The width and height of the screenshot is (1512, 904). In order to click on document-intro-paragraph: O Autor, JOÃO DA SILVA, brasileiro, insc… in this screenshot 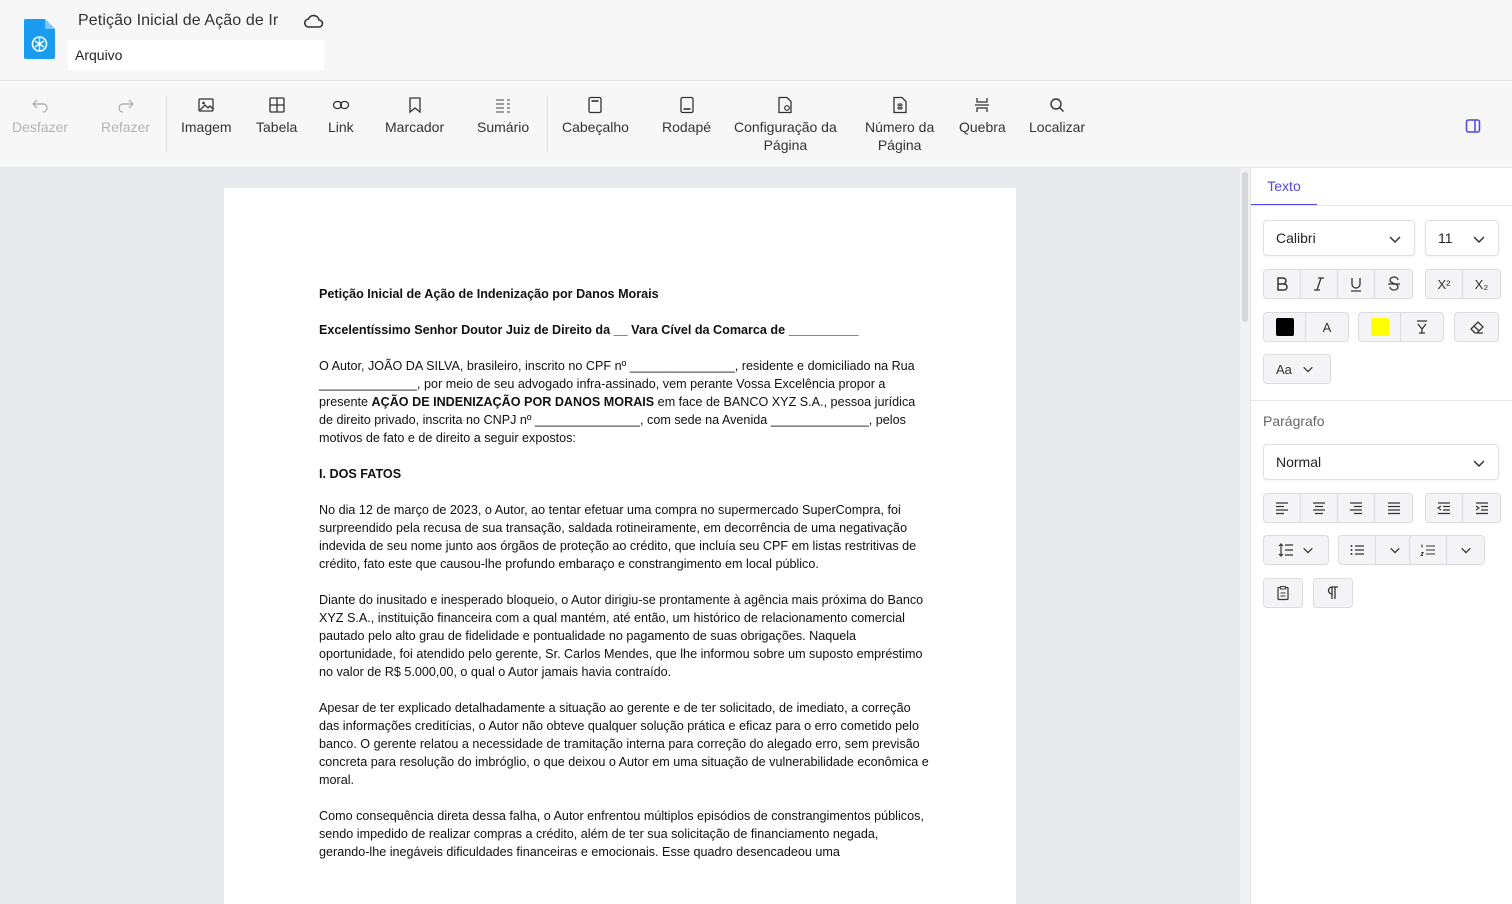, I will do `click(624, 402)`.